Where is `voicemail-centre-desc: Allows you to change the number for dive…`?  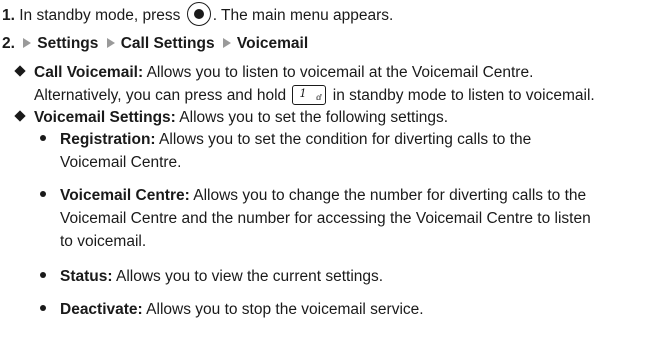 voicemail-centre-desc: Allows you to change the number for dive… is located at coordinates (388, 195).